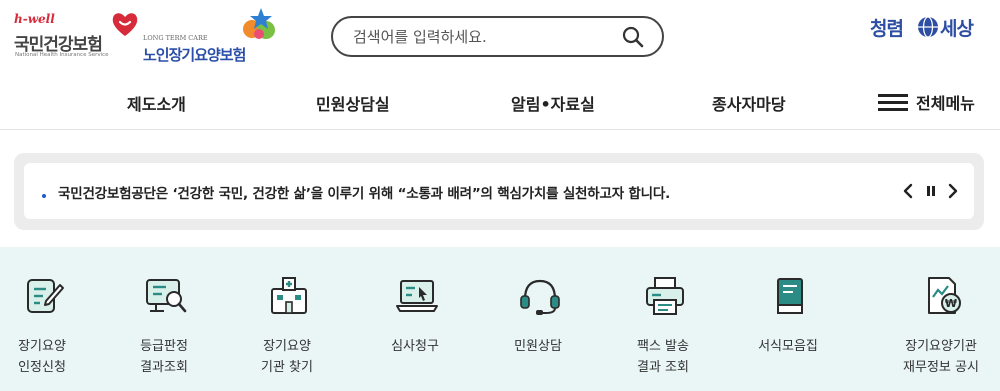  What do you see at coordinates (156, 103) in the screenshot?
I see `nav-item-system-intro: 제도소개` at bounding box center [156, 103].